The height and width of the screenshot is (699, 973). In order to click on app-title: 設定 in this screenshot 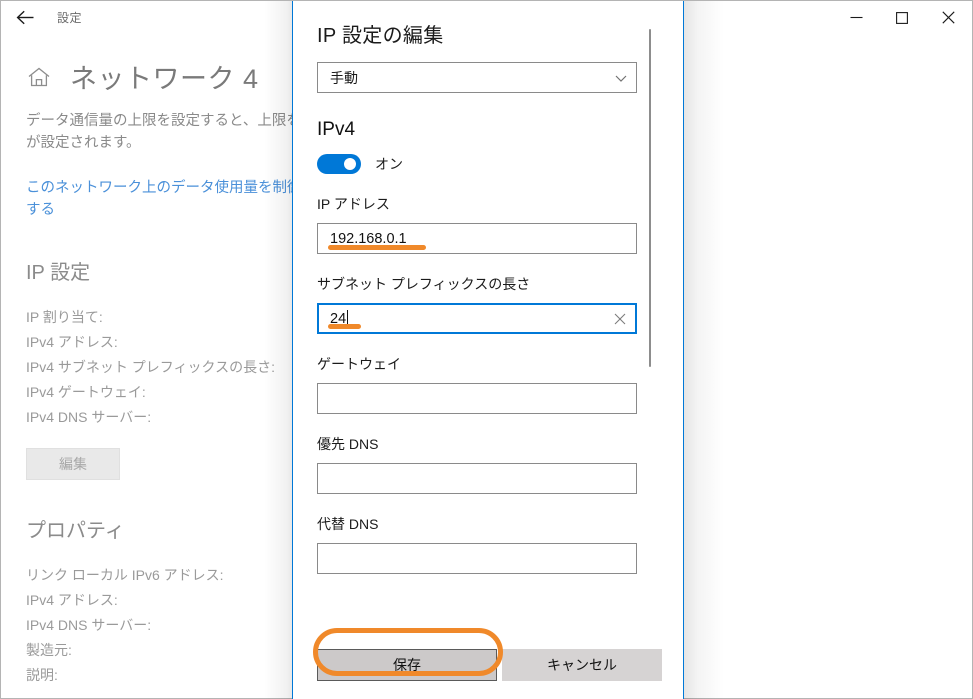, I will do `click(70, 18)`.